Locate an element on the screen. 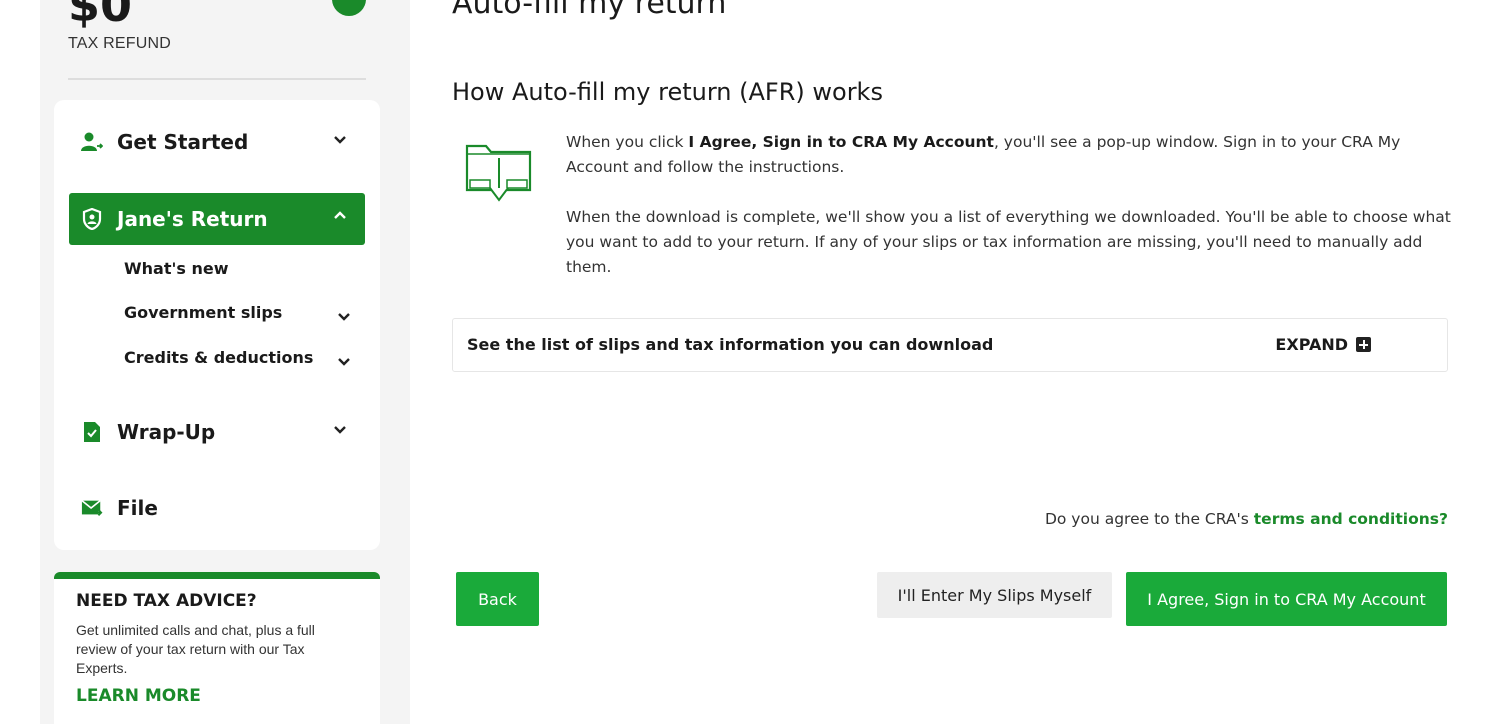  nav-item-wrap-up: Wrap-Up is located at coordinates (217, 432).